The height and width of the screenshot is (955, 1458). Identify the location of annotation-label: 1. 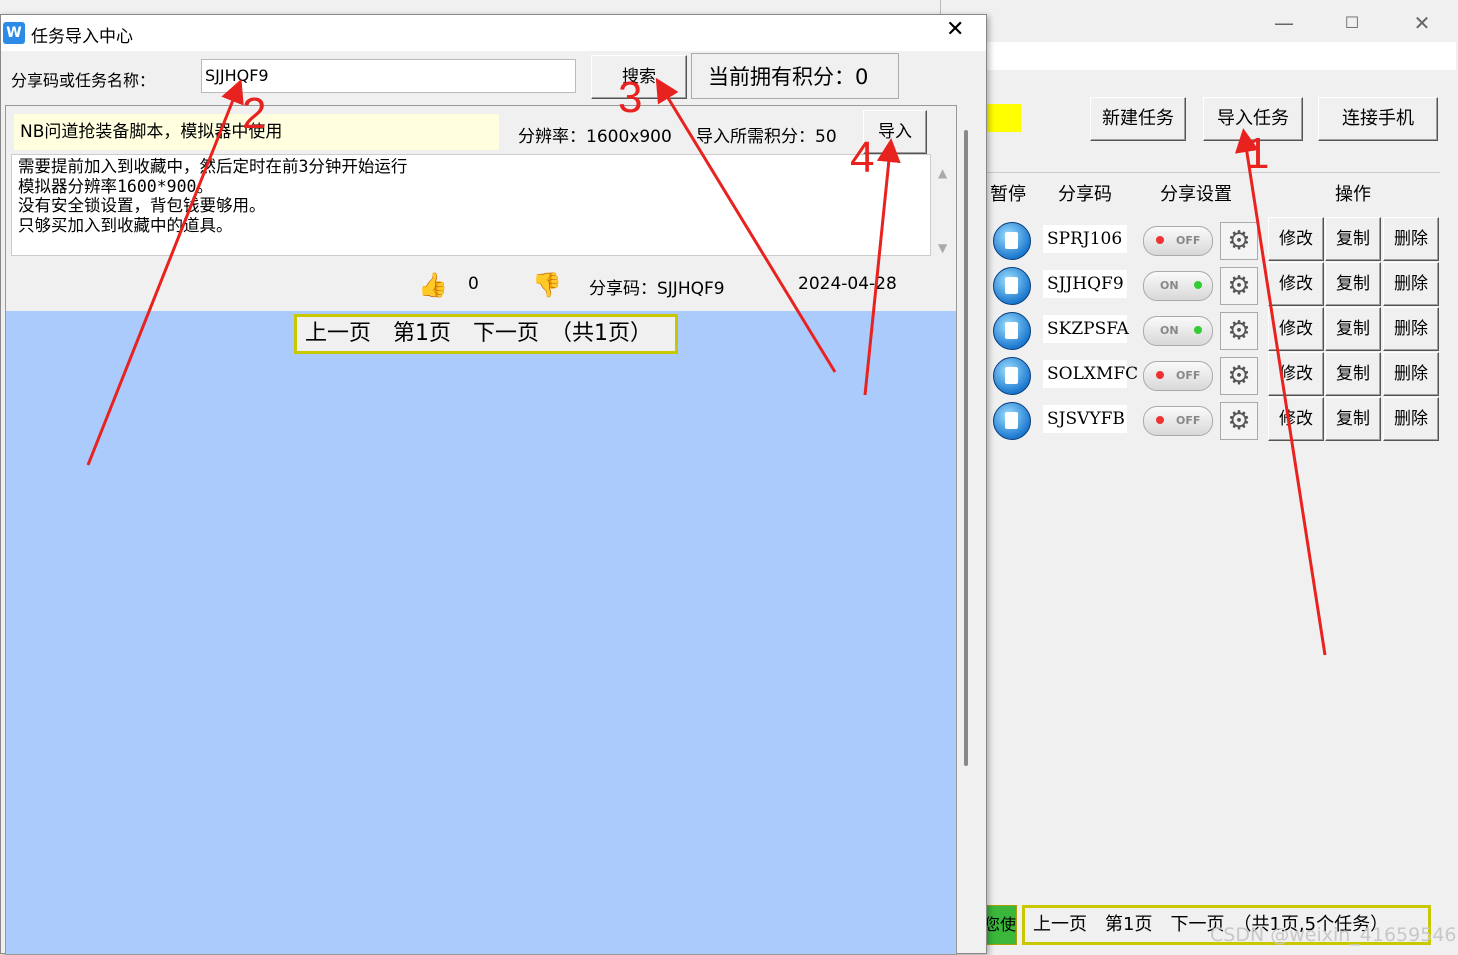
(1257, 153).